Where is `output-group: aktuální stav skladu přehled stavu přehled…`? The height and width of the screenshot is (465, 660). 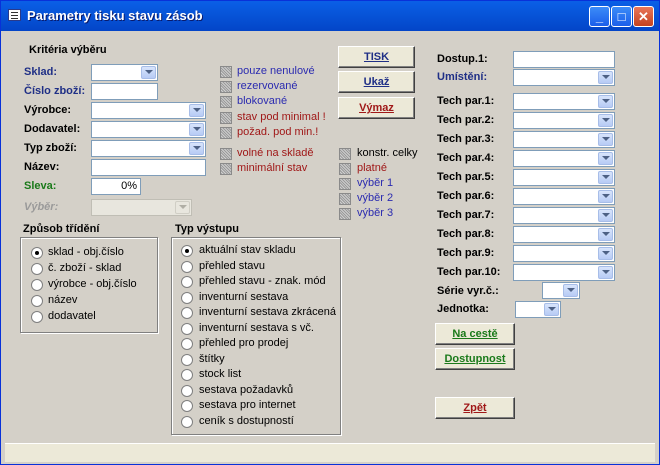 output-group: aktuální stav skladu přehled stavu přehled… is located at coordinates (256, 336).